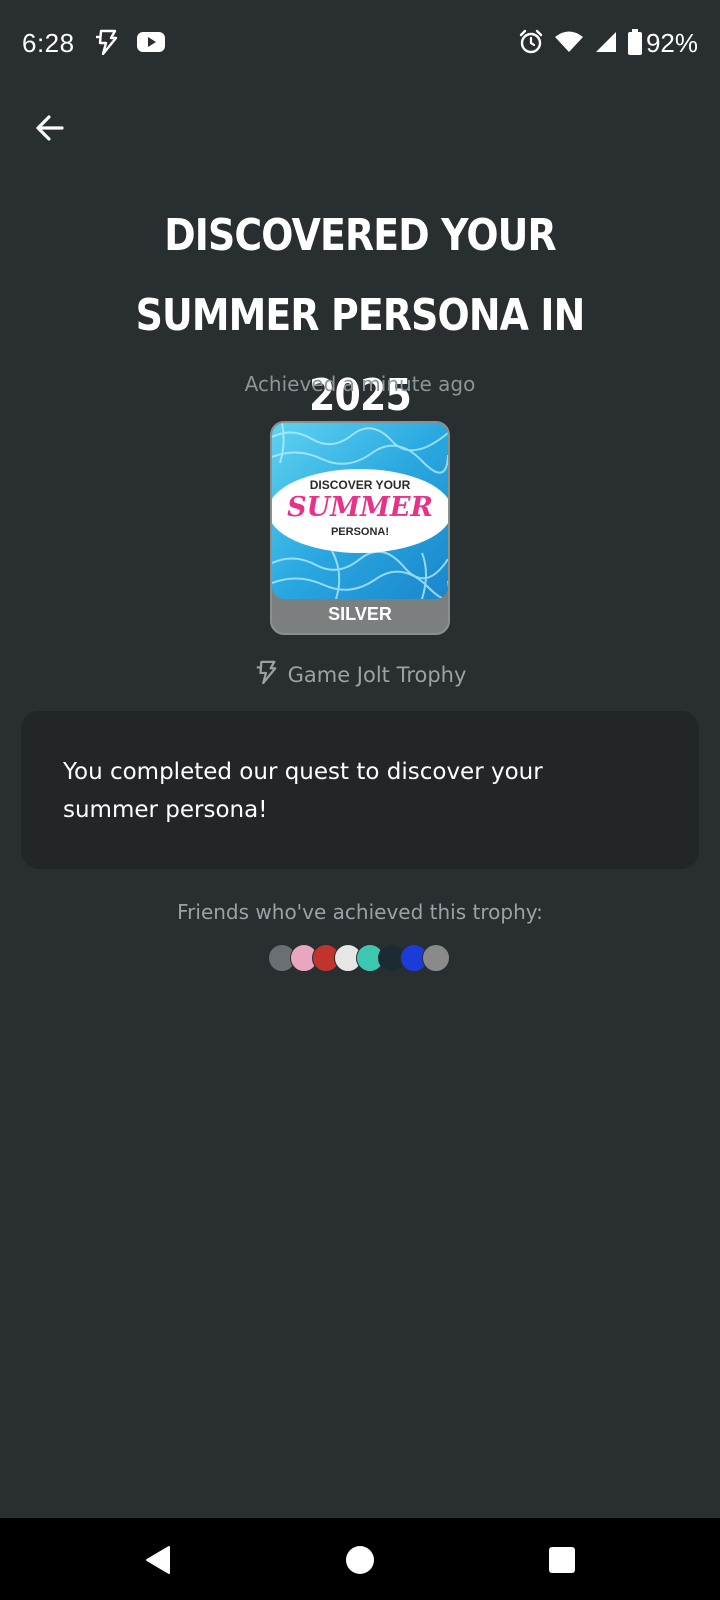  I want to click on trophy-tier: SILVER, so click(360, 614).